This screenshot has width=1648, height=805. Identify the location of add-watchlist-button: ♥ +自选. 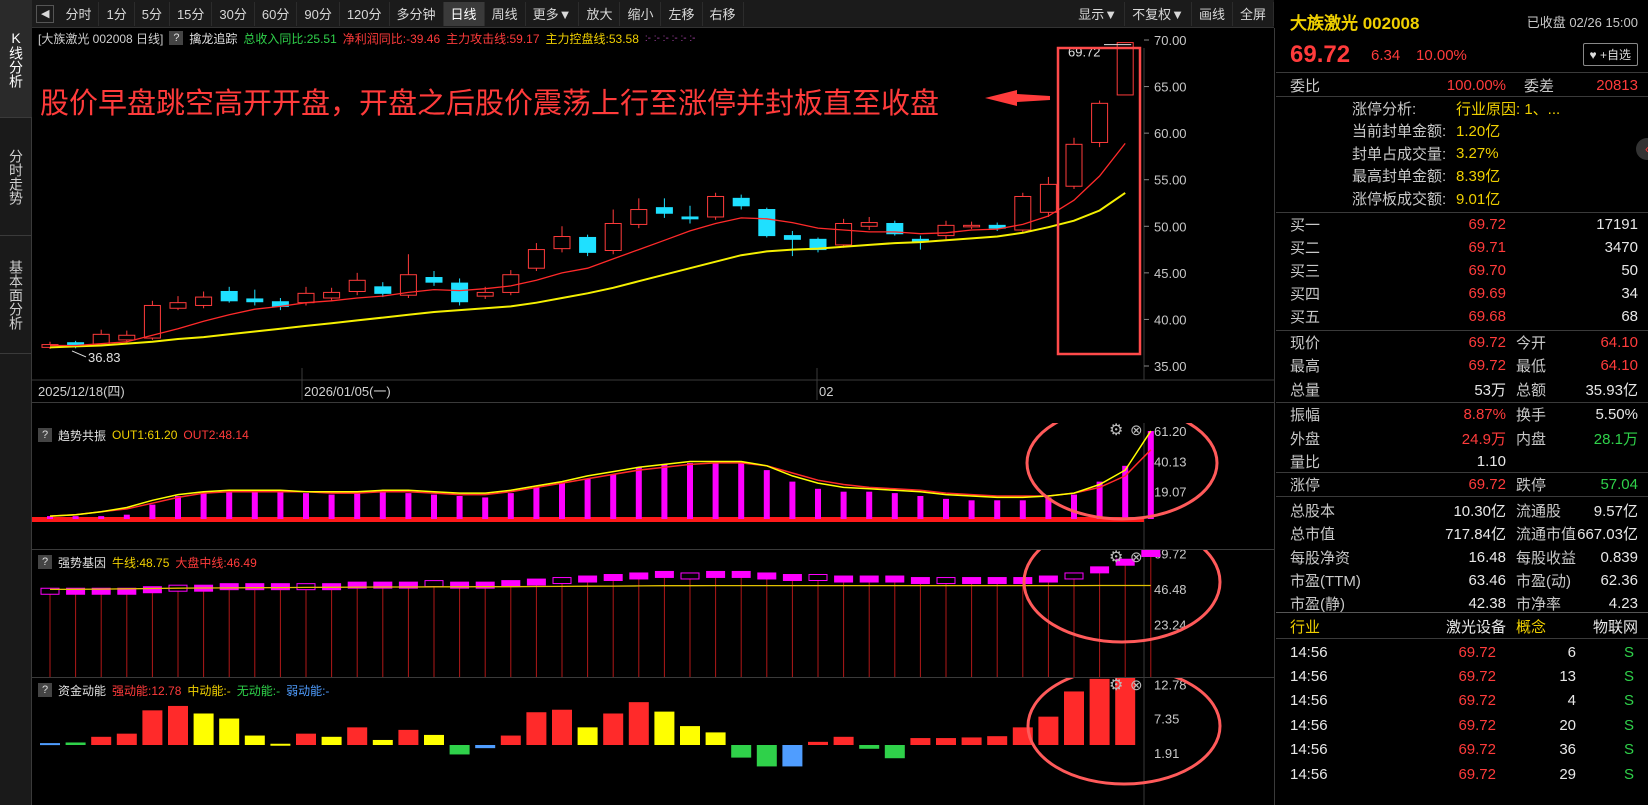
(1610, 54).